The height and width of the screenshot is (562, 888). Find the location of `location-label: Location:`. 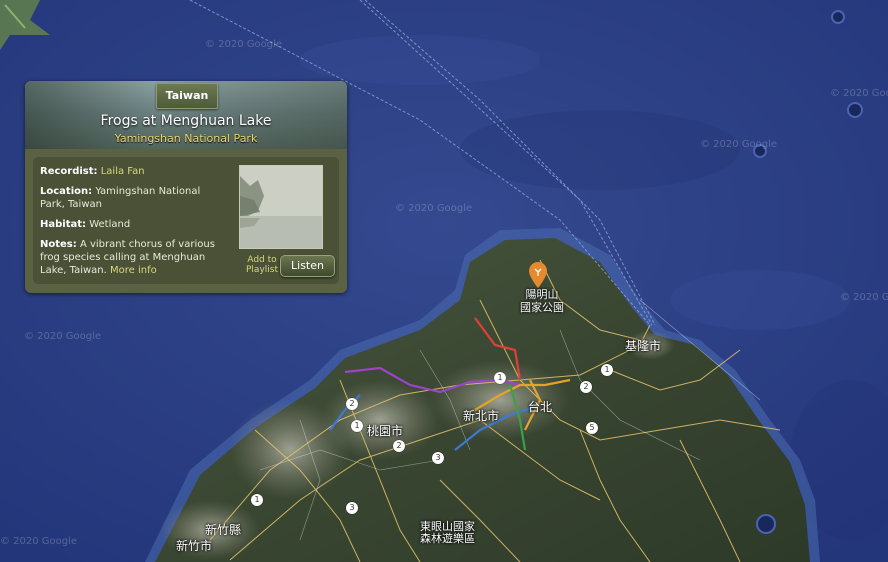

location-label: Location: is located at coordinates (66, 191).